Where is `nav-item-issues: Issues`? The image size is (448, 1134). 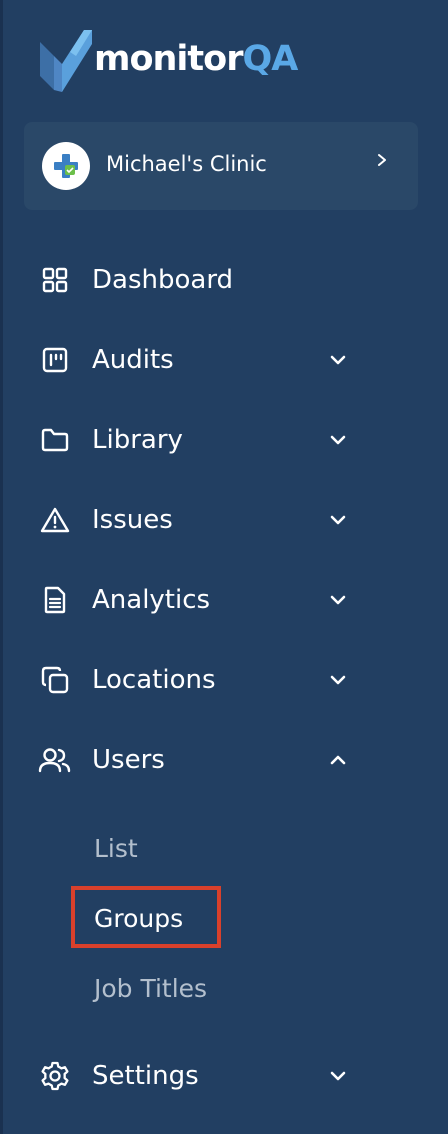
nav-item-issues: Issues is located at coordinates (203, 520).